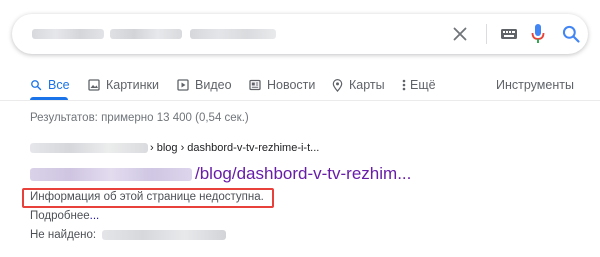 This screenshot has height=257, width=600. What do you see at coordinates (94, 85) in the screenshot?
I see `images-icon` at bounding box center [94, 85].